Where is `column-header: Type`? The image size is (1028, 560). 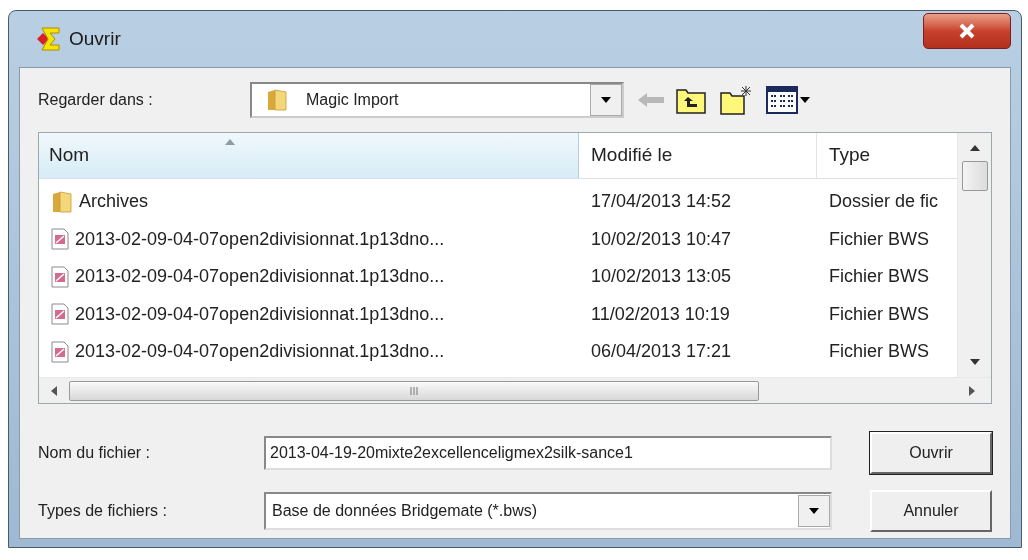
column-header: Type is located at coordinates (887, 155).